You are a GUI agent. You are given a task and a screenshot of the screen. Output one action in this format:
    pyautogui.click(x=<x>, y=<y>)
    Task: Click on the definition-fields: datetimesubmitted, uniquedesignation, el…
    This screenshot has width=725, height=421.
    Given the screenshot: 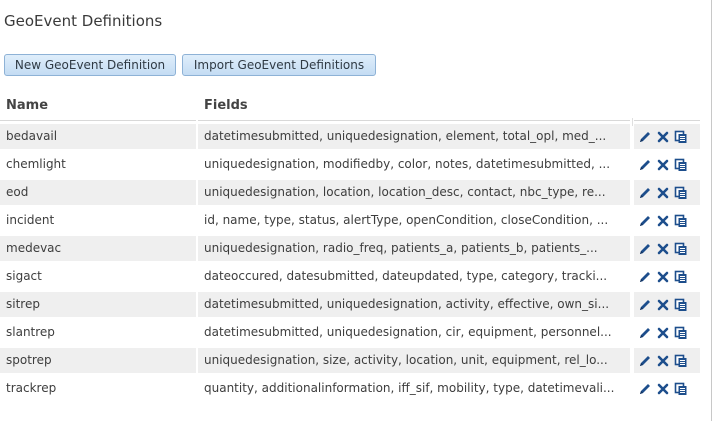 What is the action you would take?
    pyautogui.click(x=414, y=136)
    